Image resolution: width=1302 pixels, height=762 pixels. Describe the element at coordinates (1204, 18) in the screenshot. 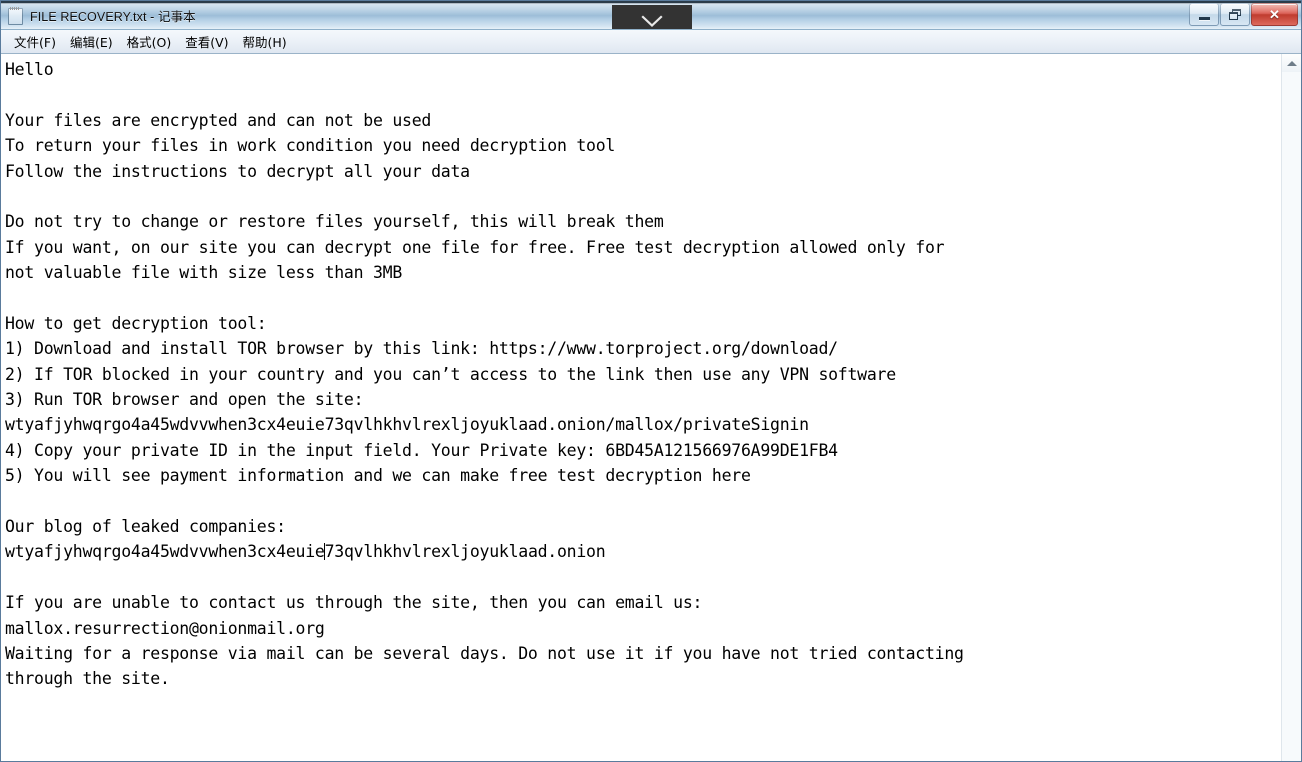

I see `minimize-icon` at that location.